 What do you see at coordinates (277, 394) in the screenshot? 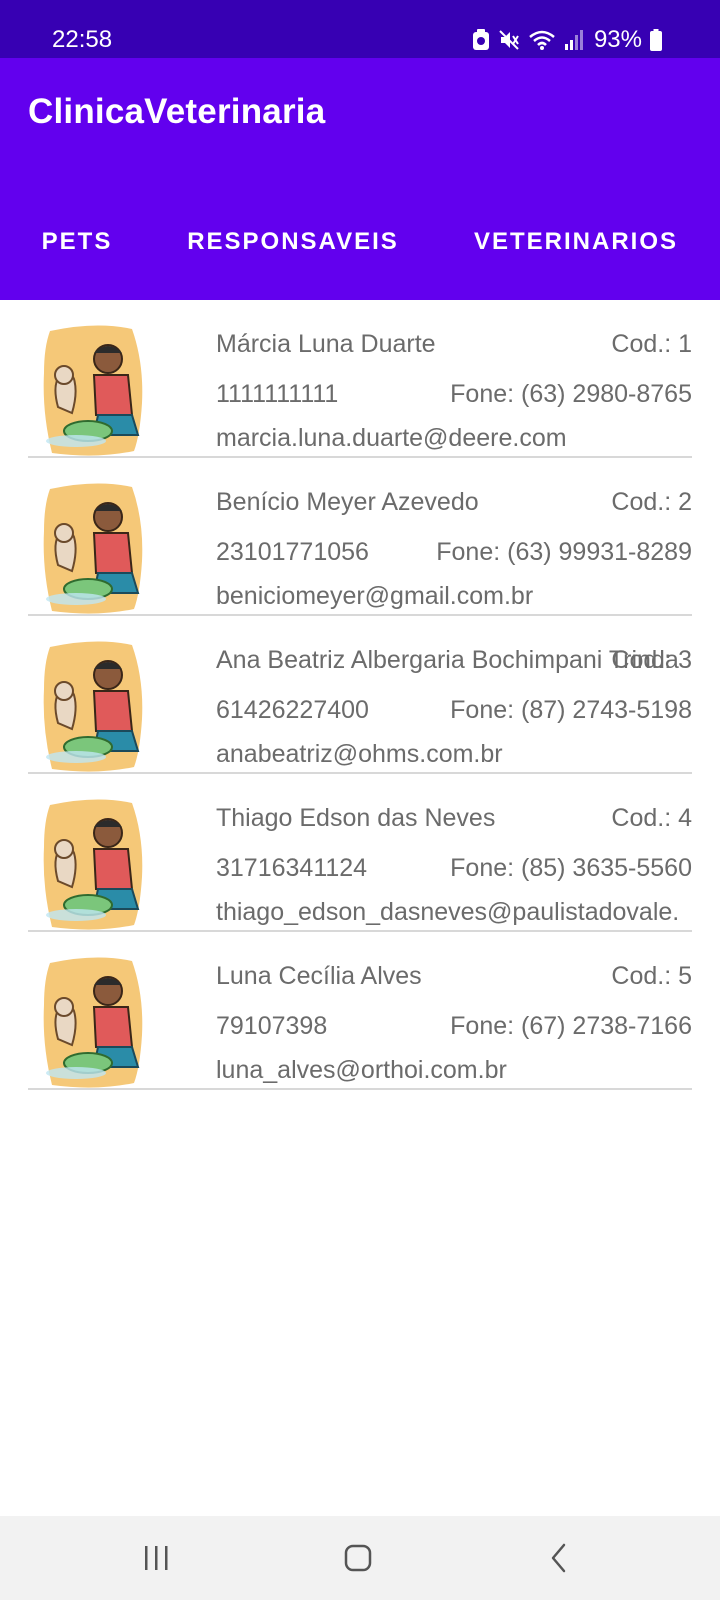
I see `responsavel-cpf: 1111111111` at bounding box center [277, 394].